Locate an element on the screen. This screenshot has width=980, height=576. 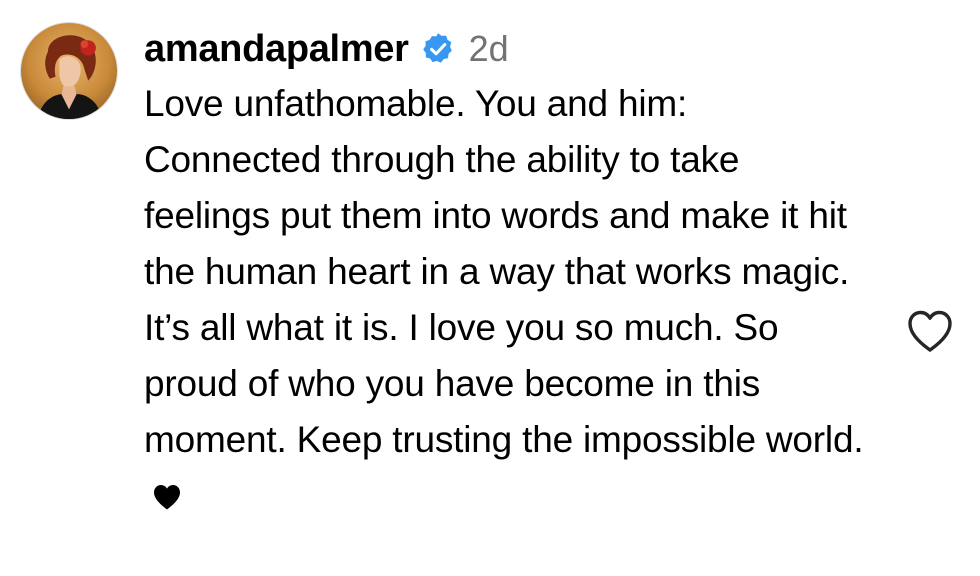
username-link: amandapalmer is located at coordinates (276, 49).